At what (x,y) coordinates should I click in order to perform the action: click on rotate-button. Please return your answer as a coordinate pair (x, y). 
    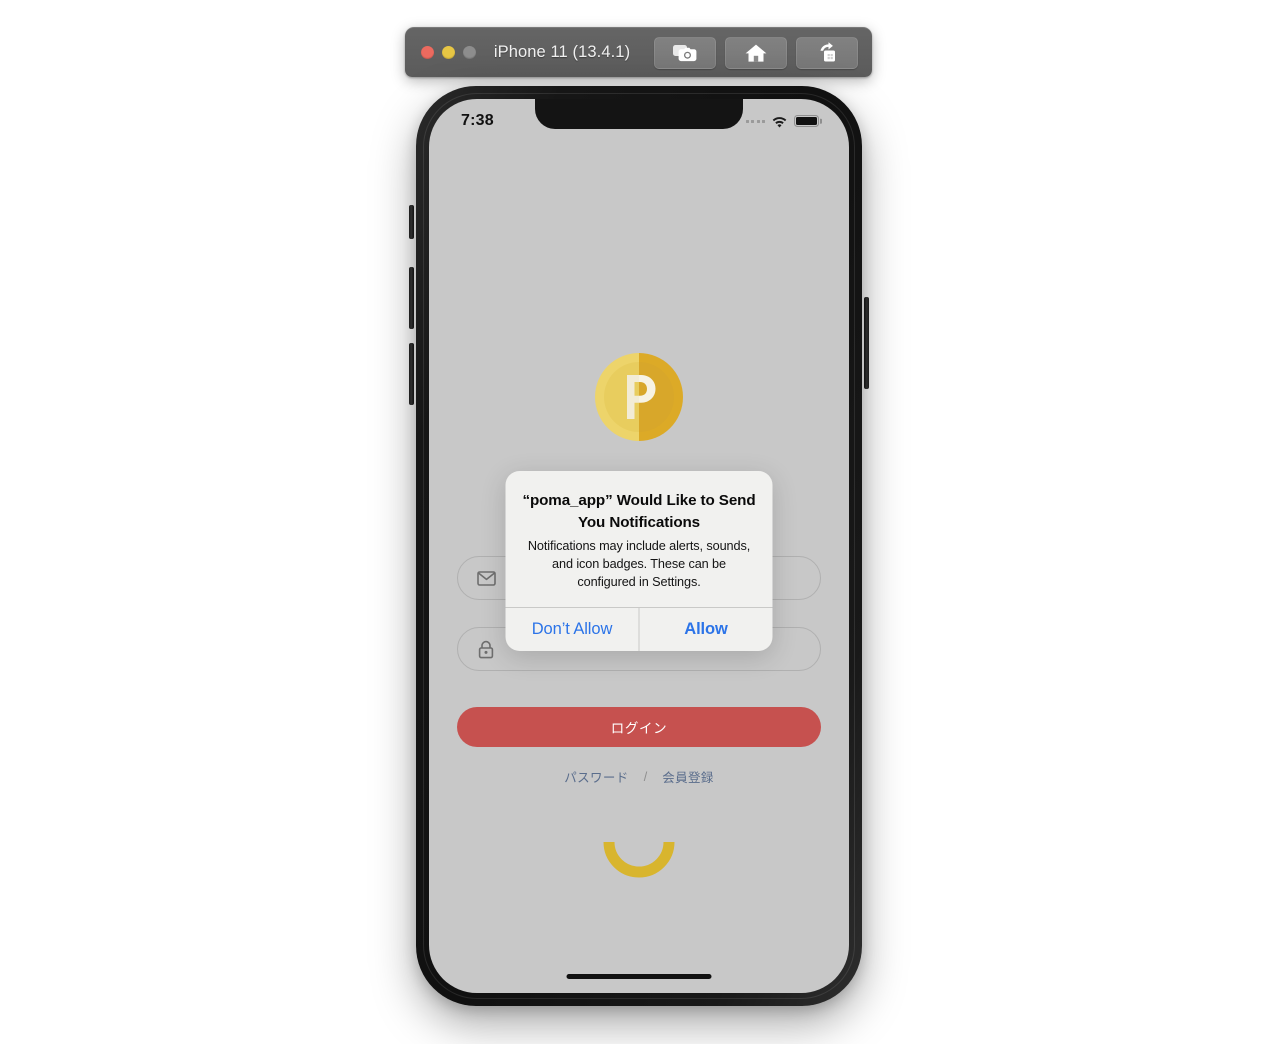
    Looking at the image, I should click on (827, 52).